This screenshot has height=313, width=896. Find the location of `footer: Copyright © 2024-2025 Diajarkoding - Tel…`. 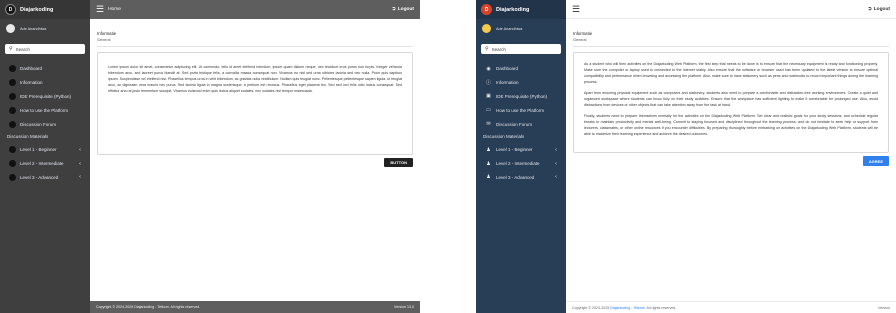

footer: Copyright © 2024-2025 Diajarkoding - Tel… is located at coordinates (731, 307).